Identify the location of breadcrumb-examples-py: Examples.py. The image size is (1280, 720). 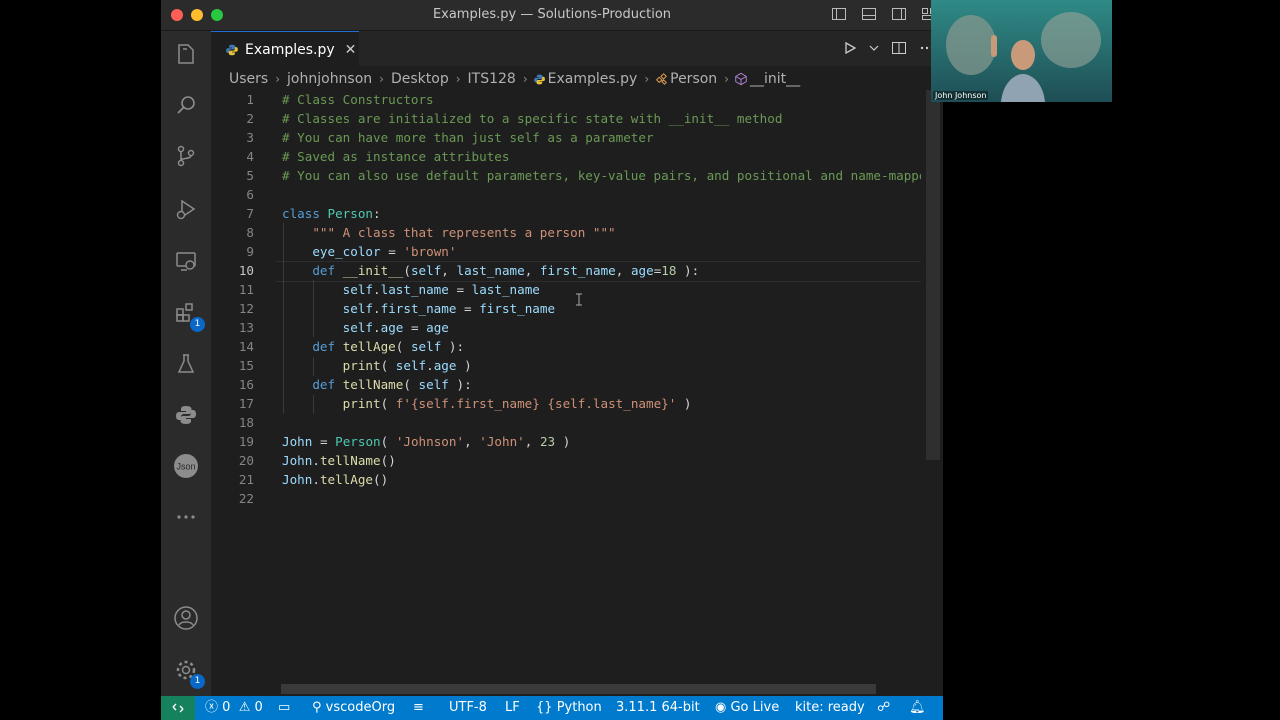
(593, 79).